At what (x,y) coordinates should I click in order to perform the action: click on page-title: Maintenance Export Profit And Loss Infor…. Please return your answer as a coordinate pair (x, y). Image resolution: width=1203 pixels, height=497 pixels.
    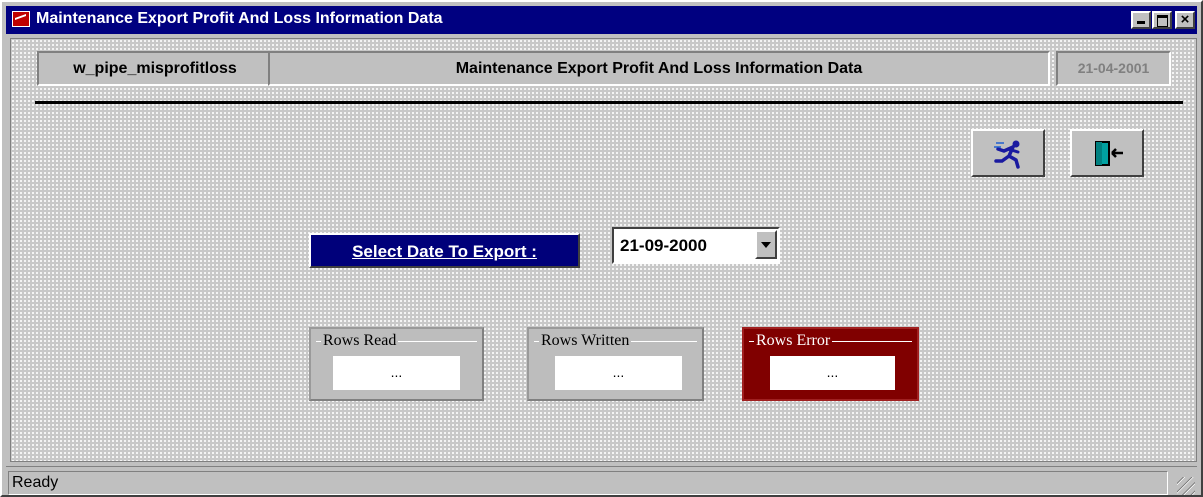
    Looking at the image, I should click on (659, 68).